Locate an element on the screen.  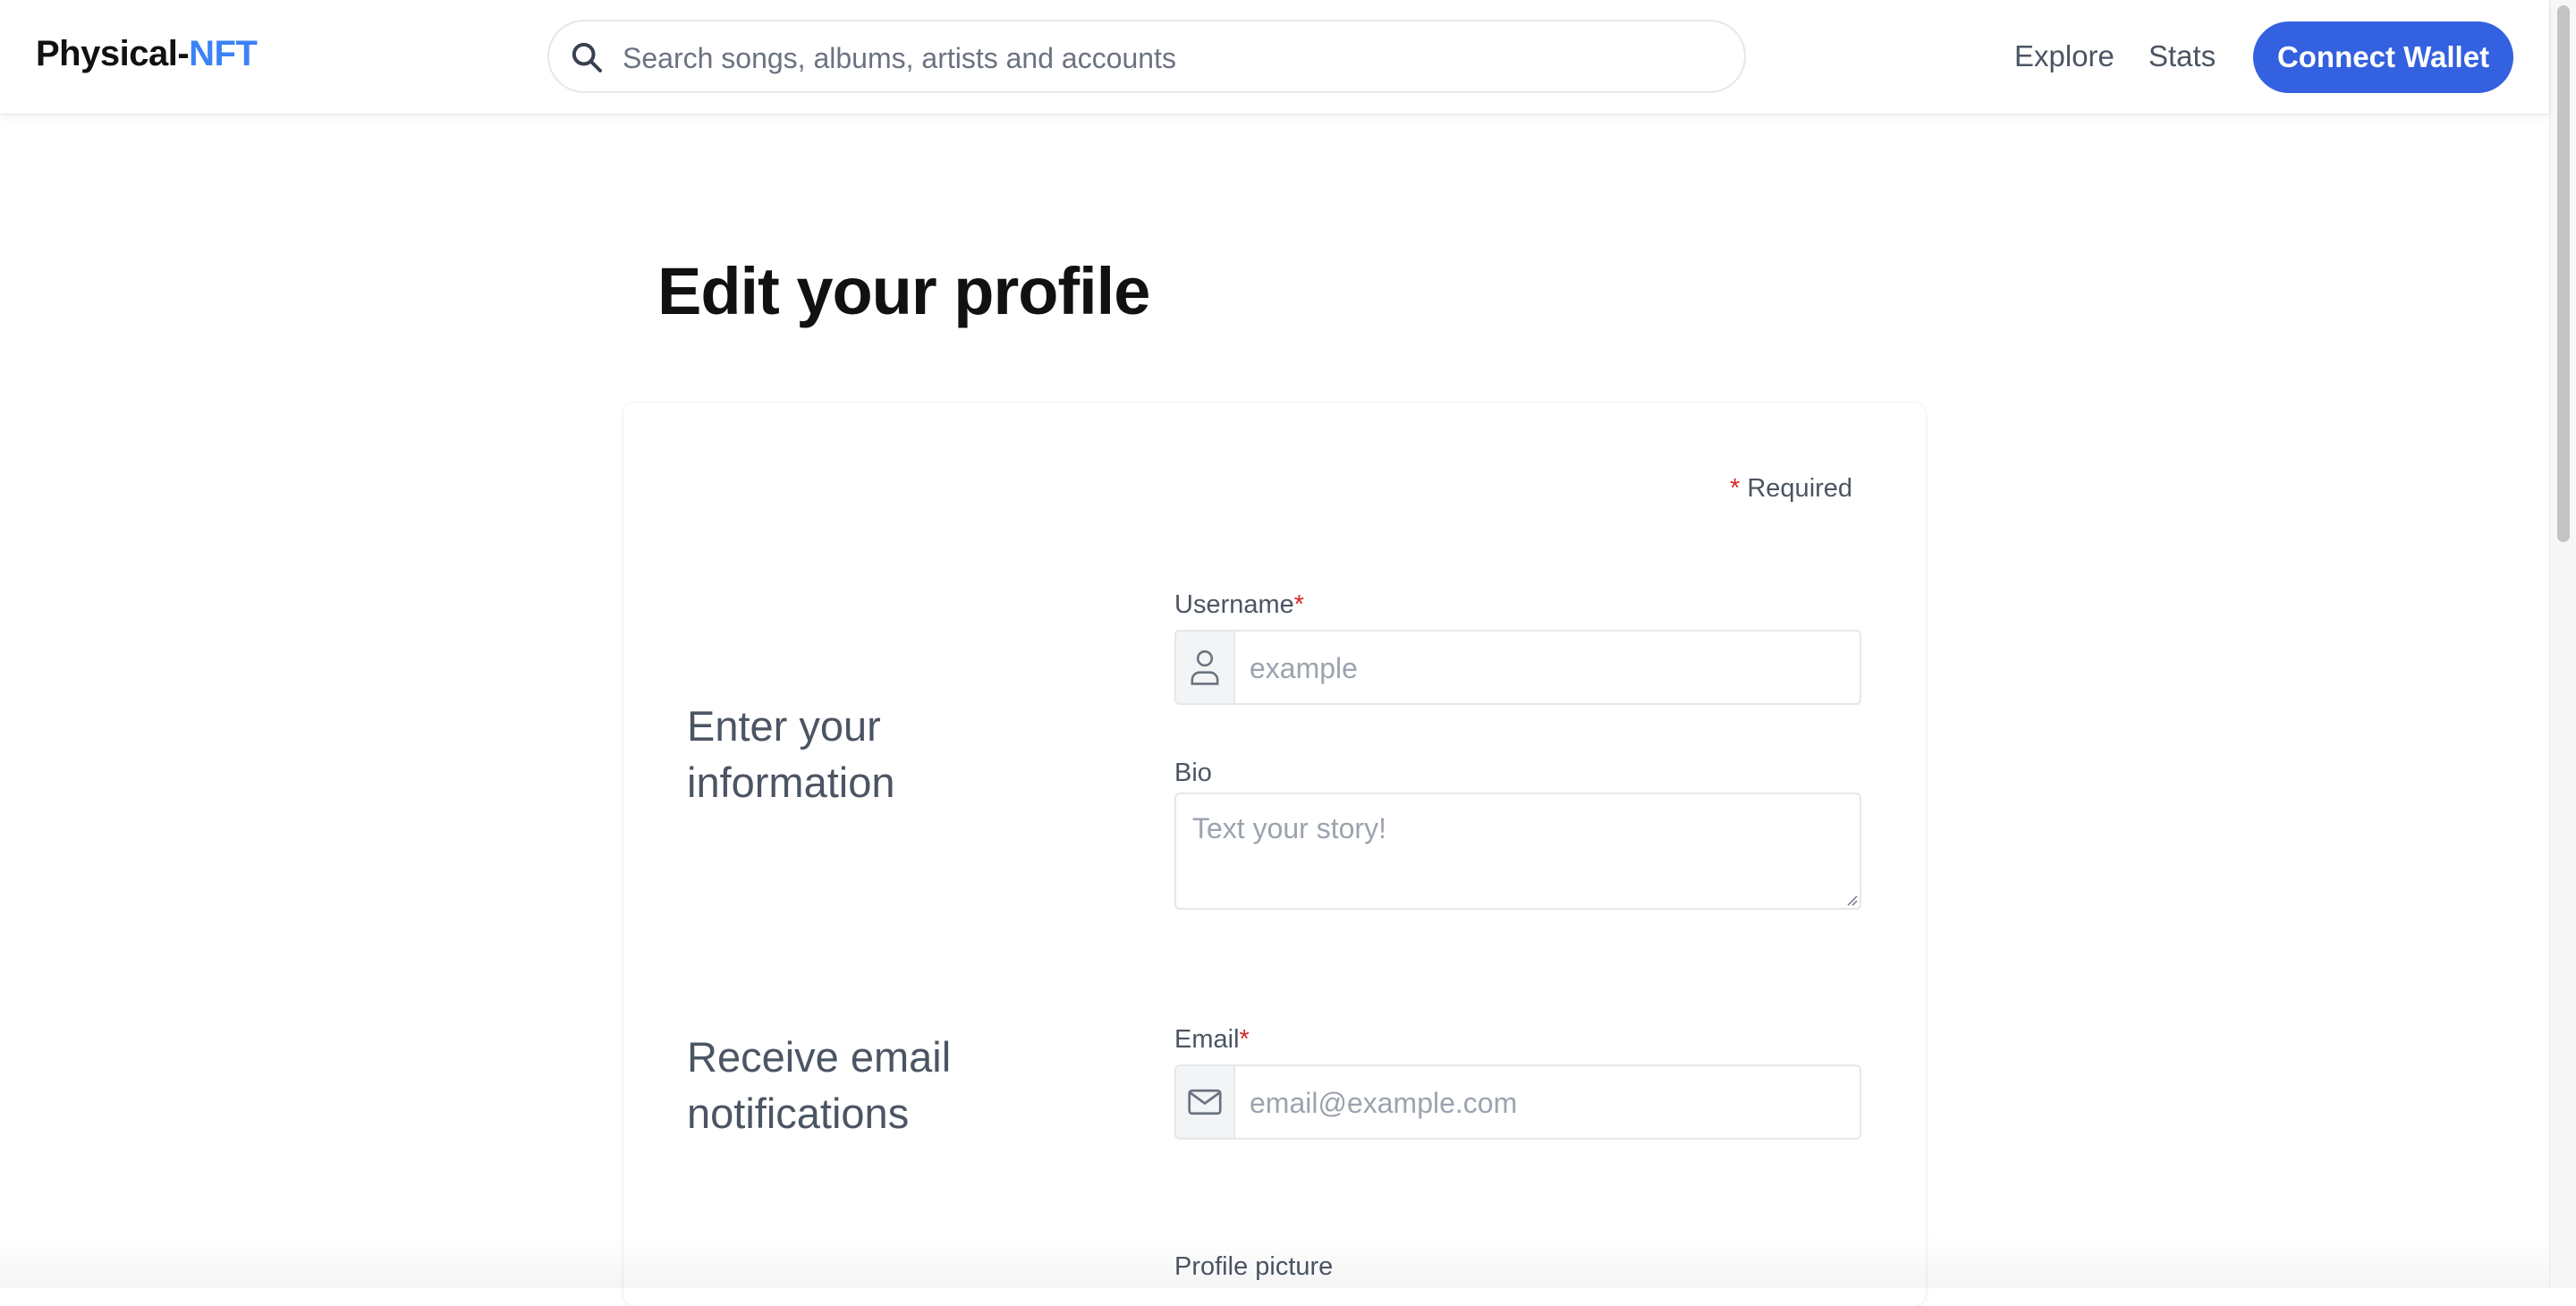
username-addon is located at coordinates (1205, 668).